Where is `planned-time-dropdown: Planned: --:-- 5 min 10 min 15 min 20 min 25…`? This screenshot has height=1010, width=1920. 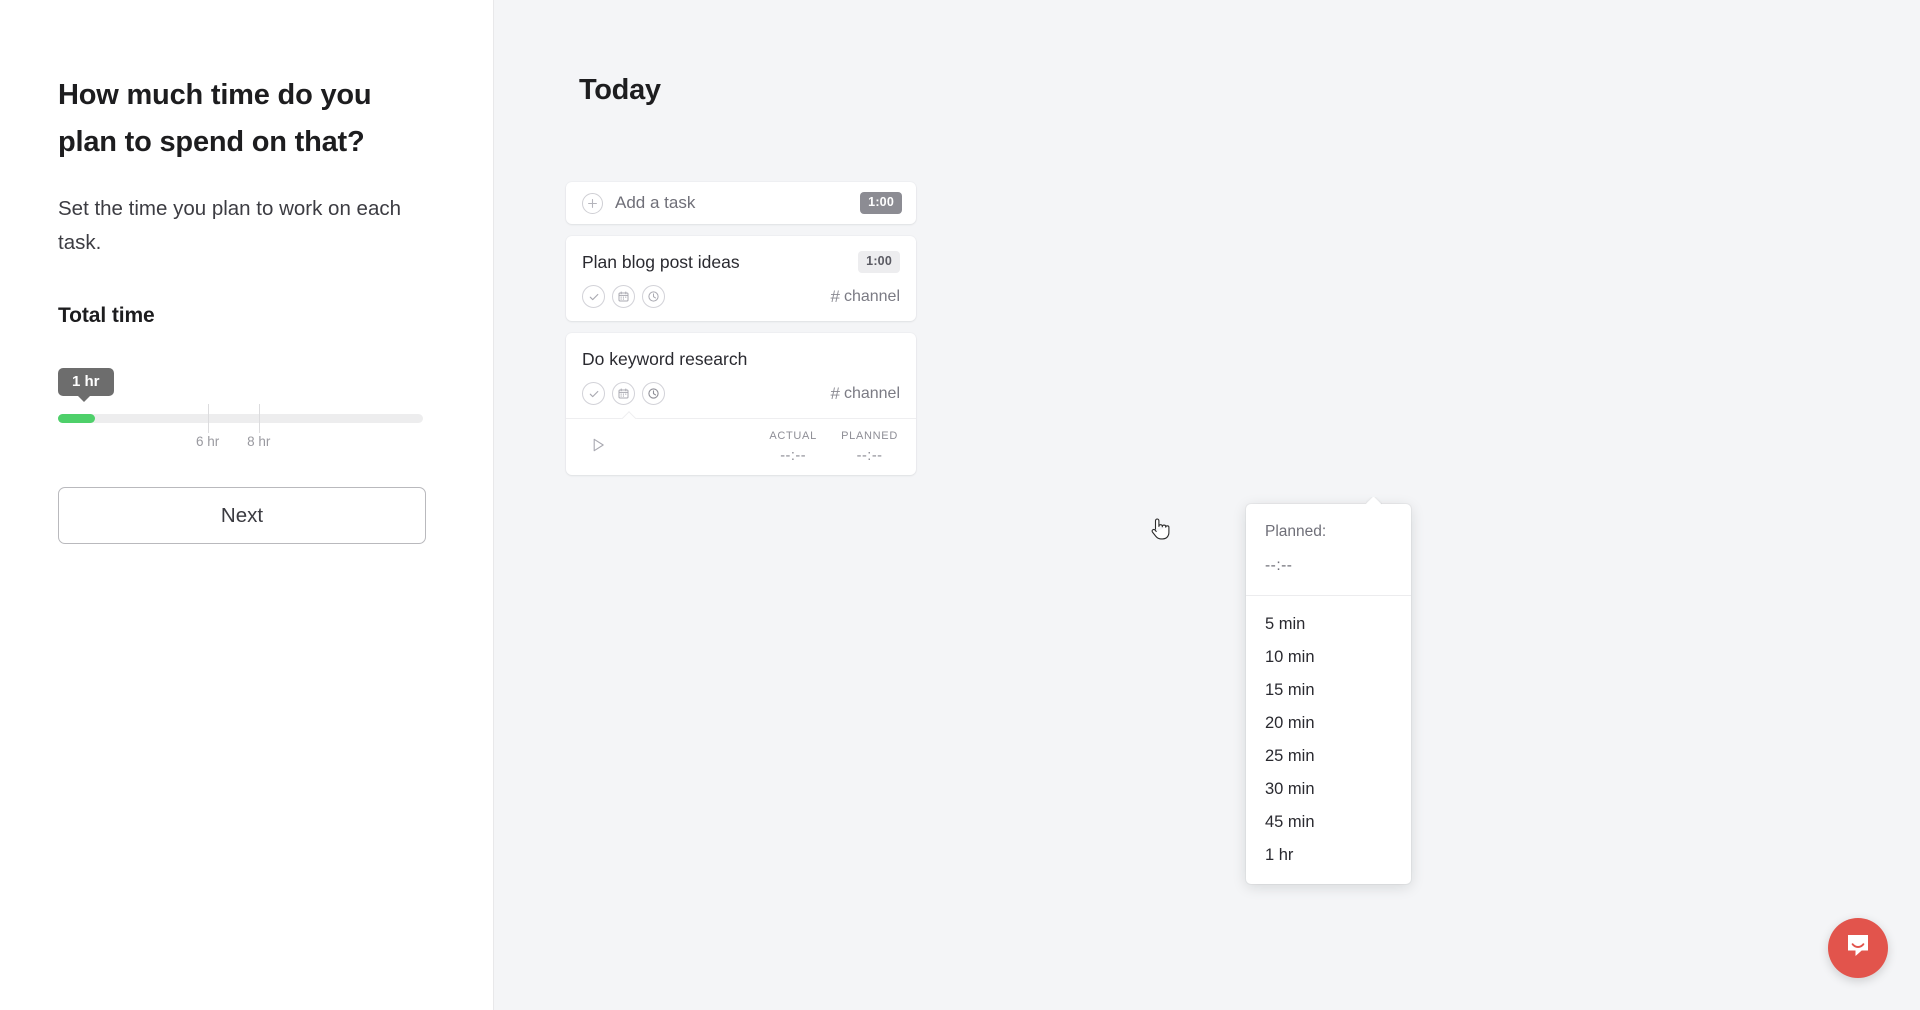 planned-time-dropdown: Planned: --:-- 5 min 10 min 15 min 20 min 25… is located at coordinates (1328, 694).